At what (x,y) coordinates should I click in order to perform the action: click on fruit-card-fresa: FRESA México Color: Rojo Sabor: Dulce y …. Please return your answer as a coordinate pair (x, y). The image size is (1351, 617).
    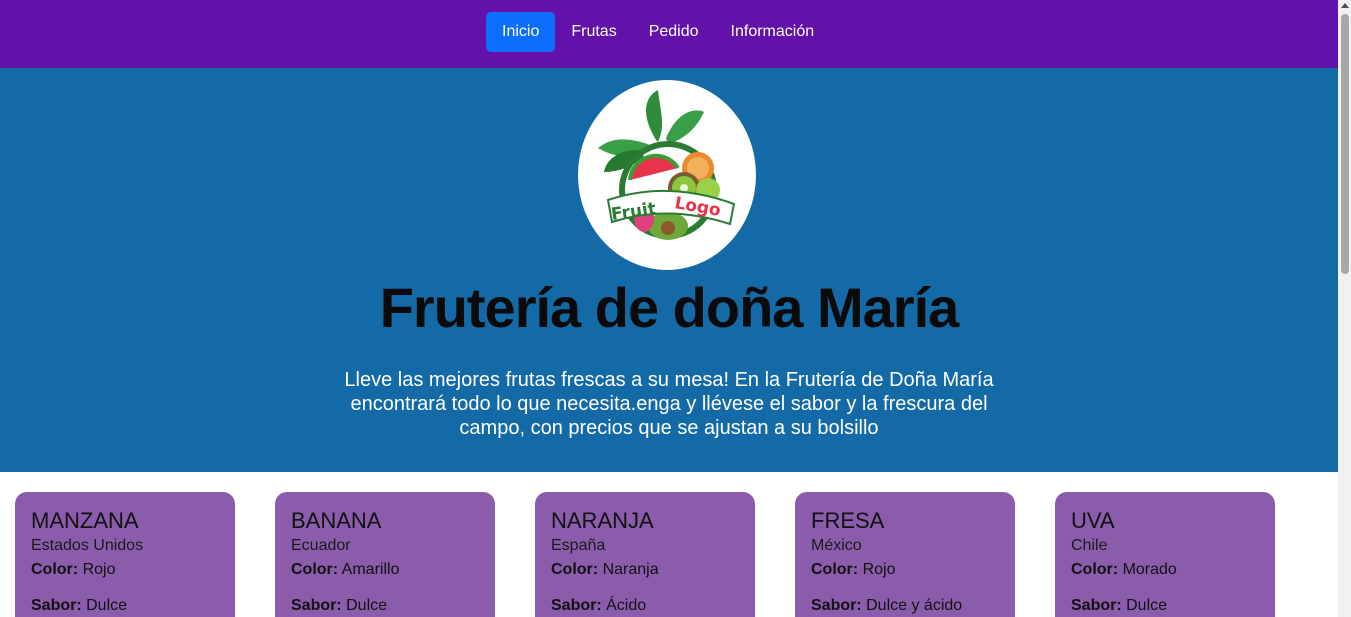
    Looking at the image, I should click on (905, 554).